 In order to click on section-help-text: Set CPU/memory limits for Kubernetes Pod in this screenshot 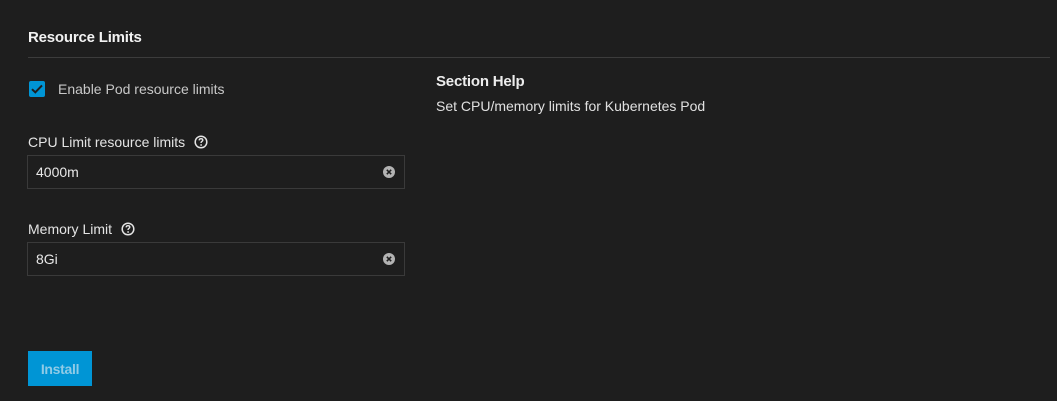, I will do `click(571, 106)`.